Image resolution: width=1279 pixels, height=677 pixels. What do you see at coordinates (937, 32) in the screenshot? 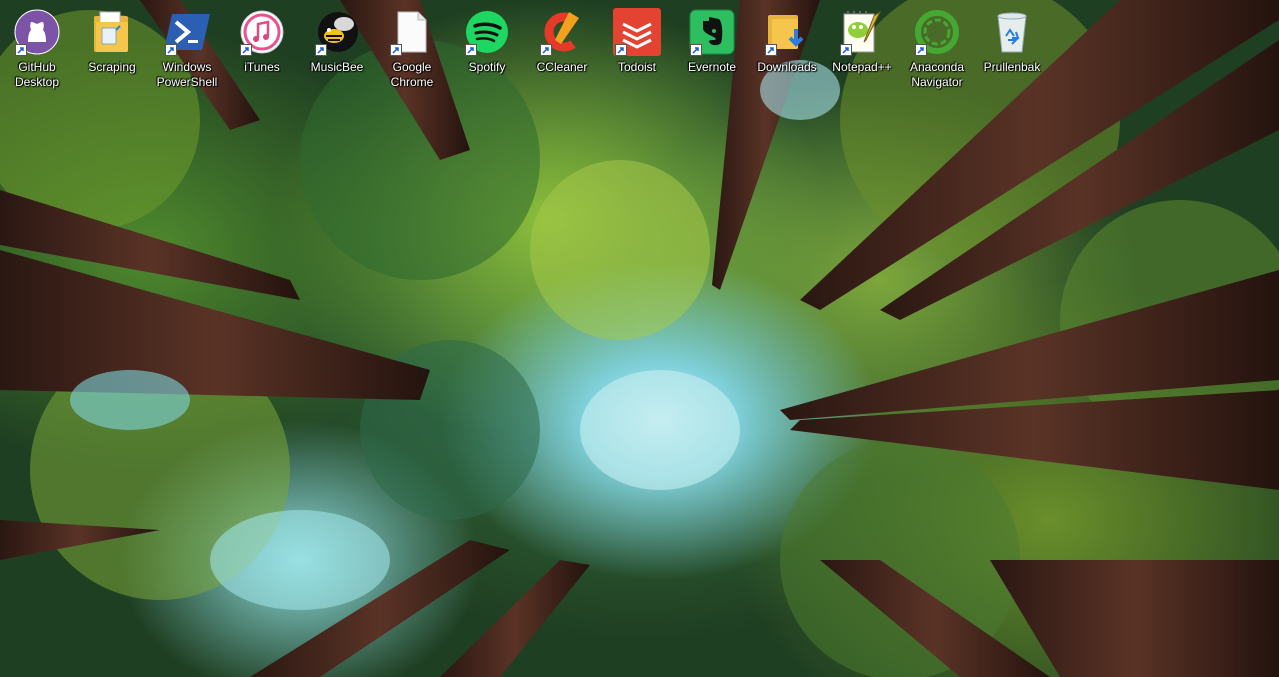
I see `anaconda-icon` at bounding box center [937, 32].